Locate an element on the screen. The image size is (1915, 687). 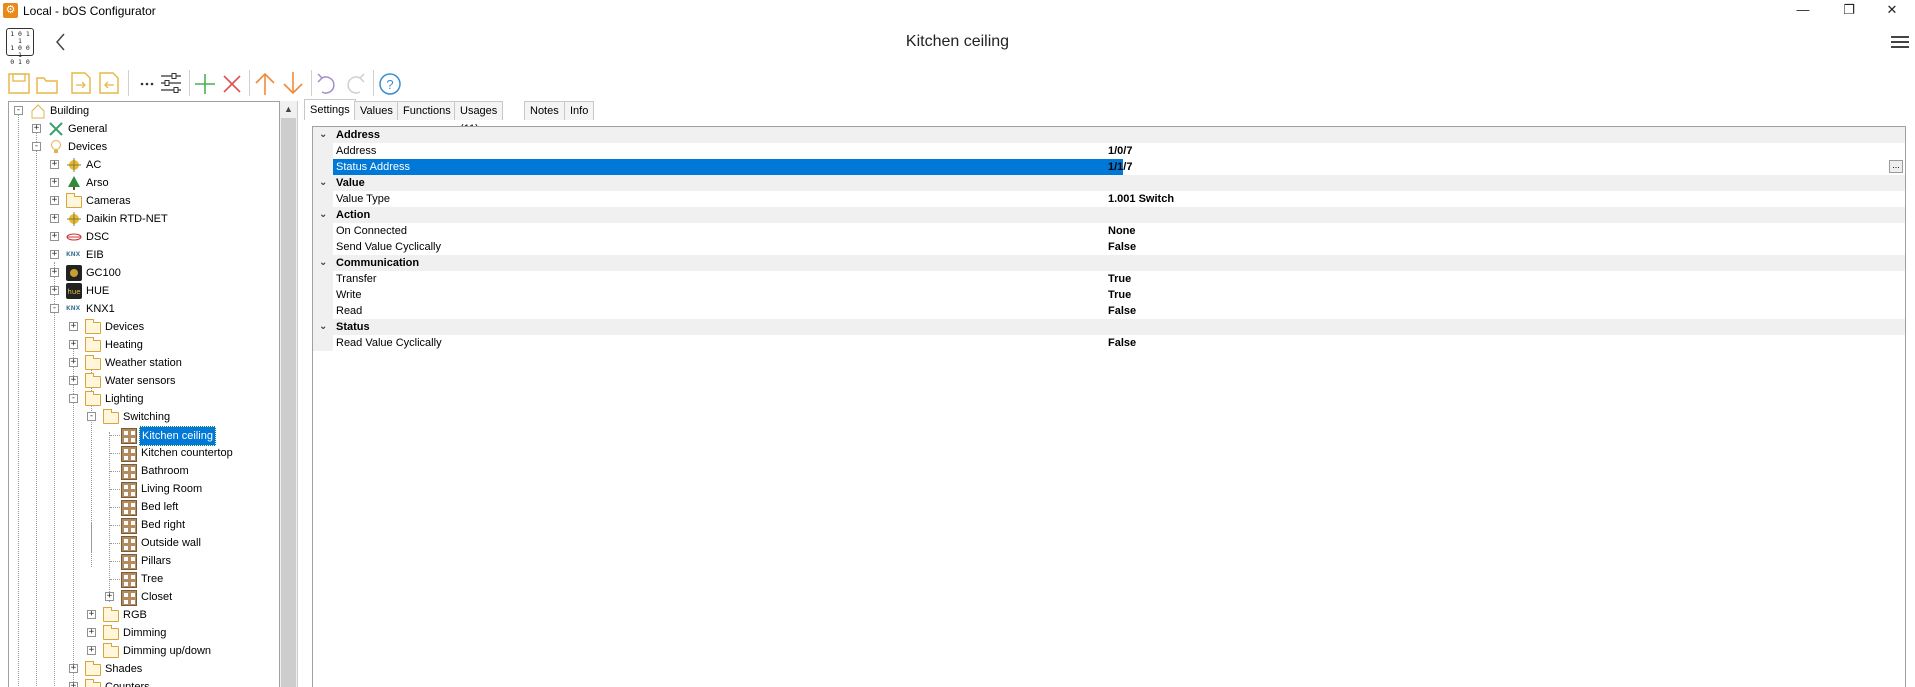
tree-node: + Dimming is located at coordinates (144, 633).